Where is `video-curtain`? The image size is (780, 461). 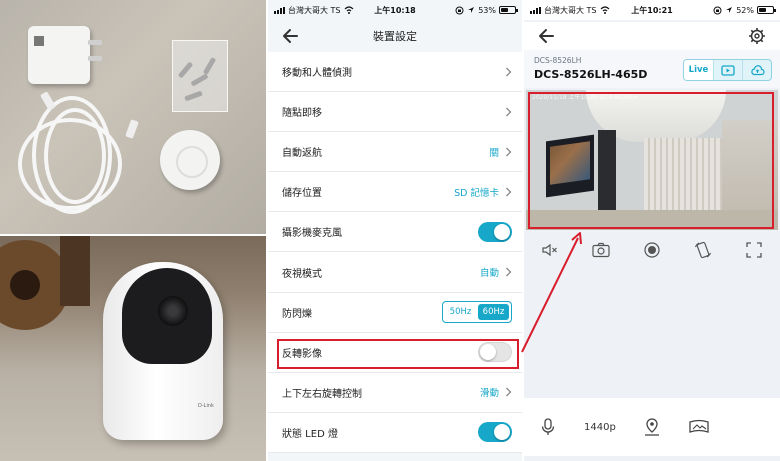 video-curtain is located at coordinates (683, 178).